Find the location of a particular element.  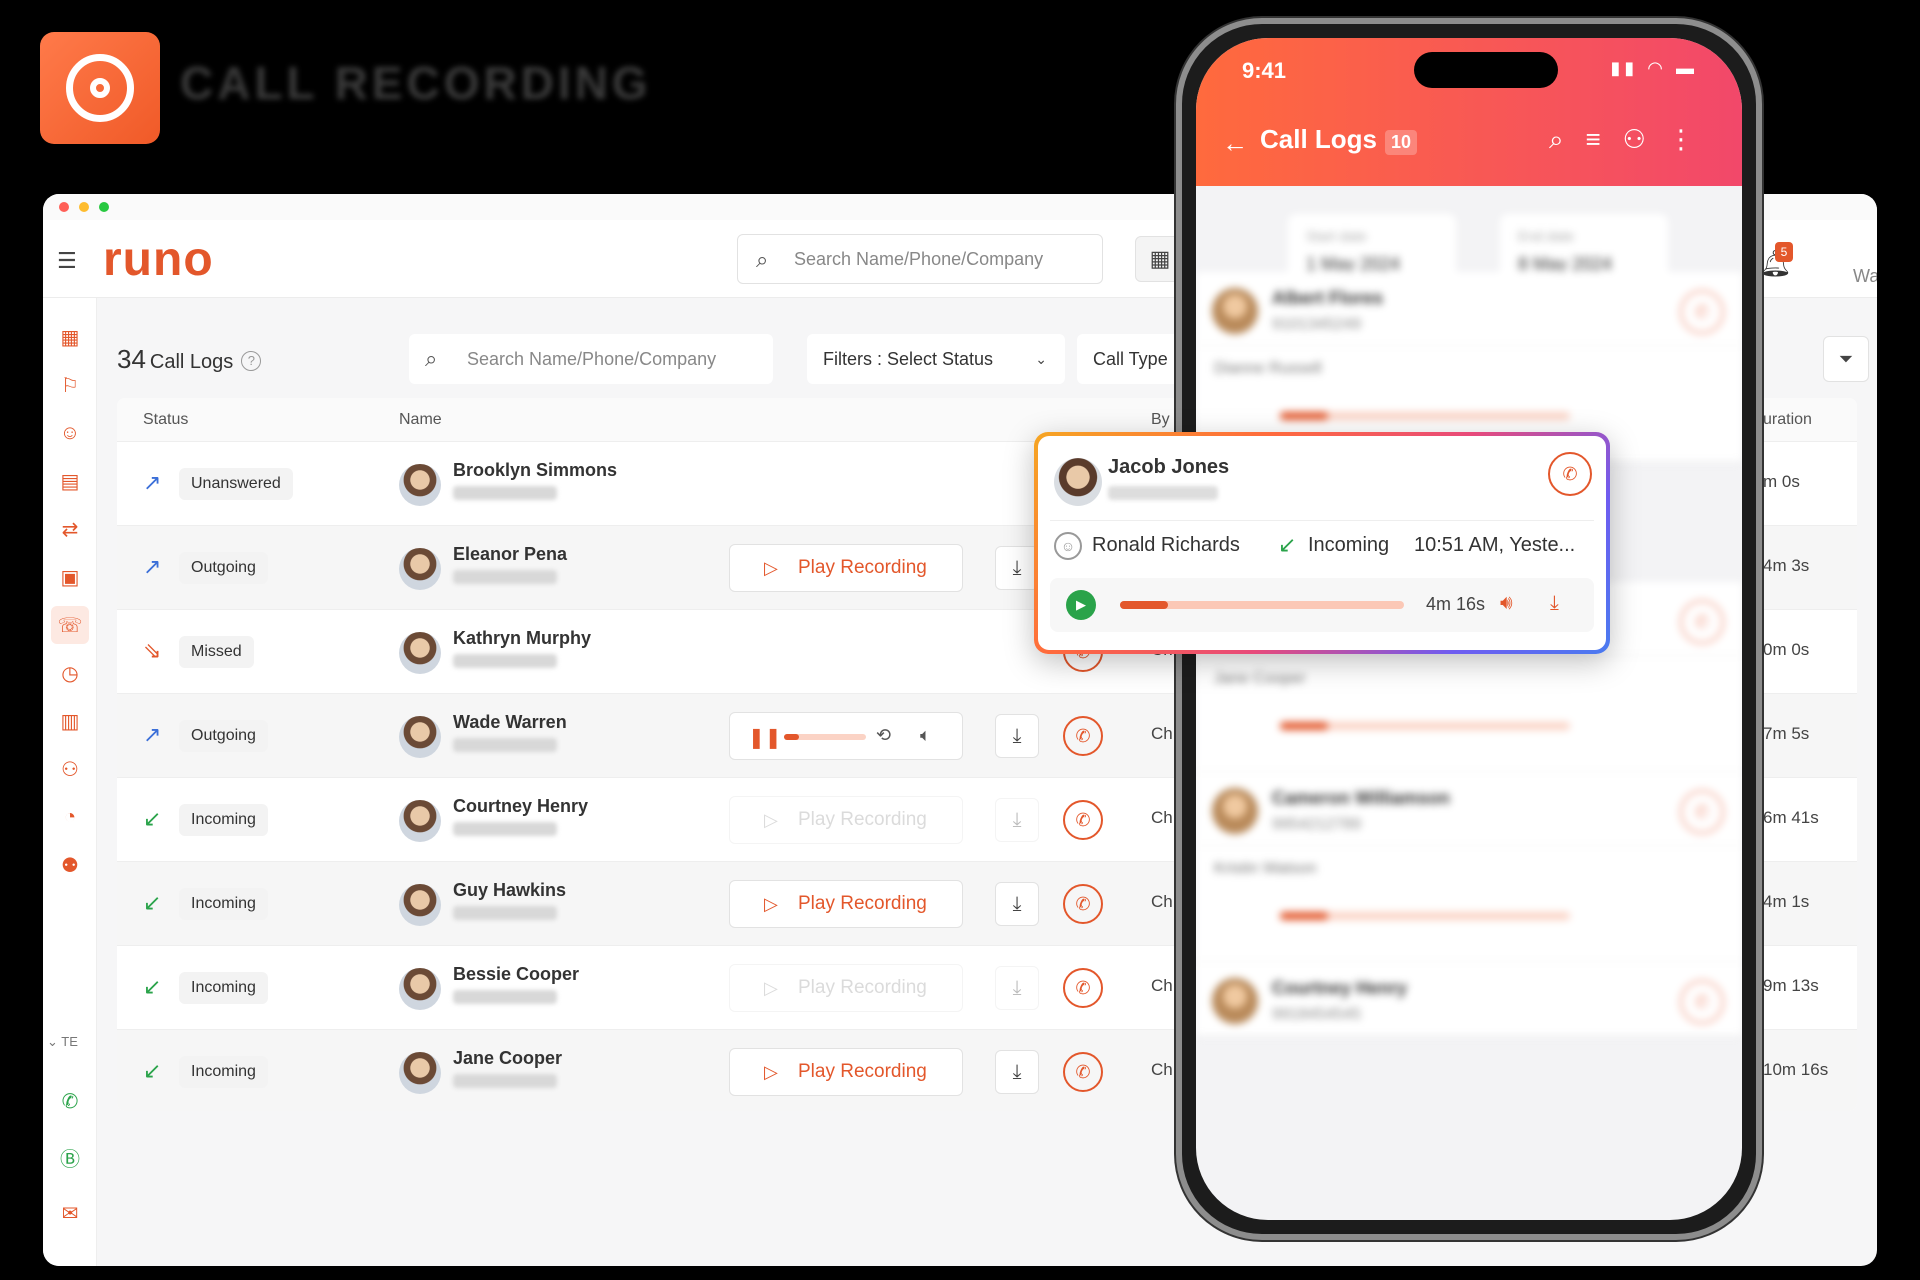

mail-icon: ✉ is located at coordinates (70, 1213).